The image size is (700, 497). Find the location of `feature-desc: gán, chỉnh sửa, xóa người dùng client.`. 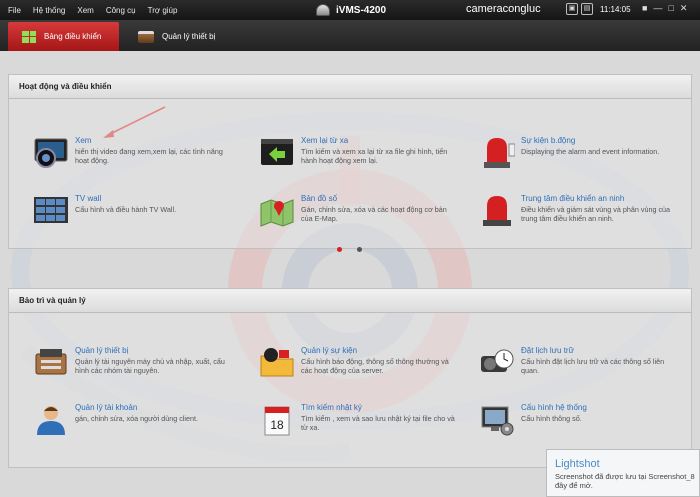

feature-desc: gán, chỉnh sửa, xóa người dùng client. is located at coordinates (137, 418).